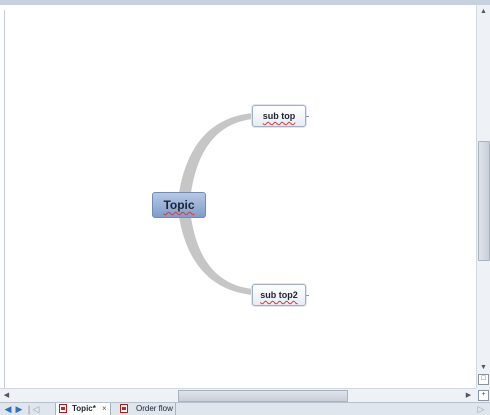 The height and width of the screenshot is (415, 490). I want to click on subtopic-label: sub top2, so click(279, 295).